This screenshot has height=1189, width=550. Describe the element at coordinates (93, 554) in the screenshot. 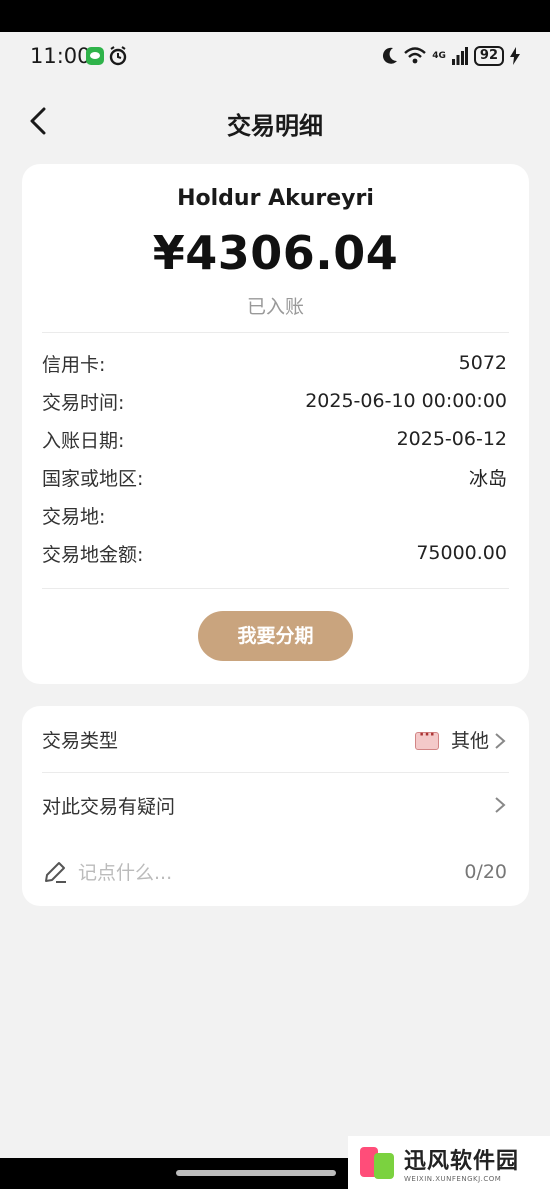

I see `detail-label: 交易地金额:` at that location.